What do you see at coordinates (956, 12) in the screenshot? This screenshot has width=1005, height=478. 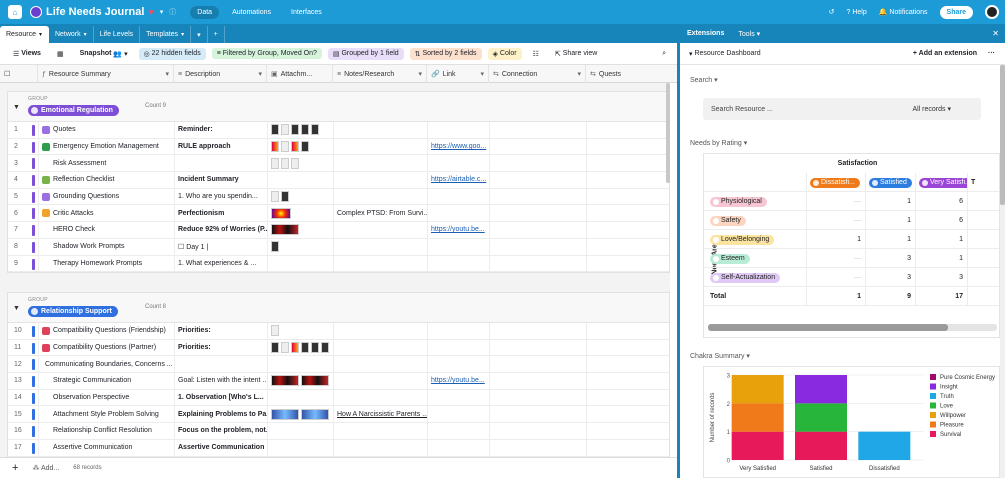 I see `share-button: Share` at bounding box center [956, 12].